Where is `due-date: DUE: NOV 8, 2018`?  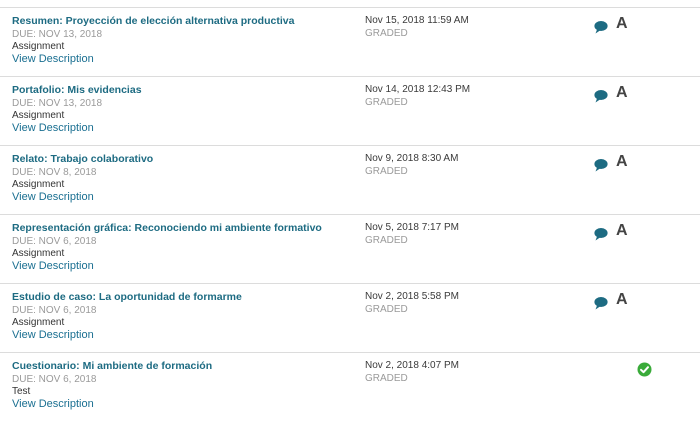
due-date: DUE: NOV 8, 2018 is located at coordinates (54, 172).